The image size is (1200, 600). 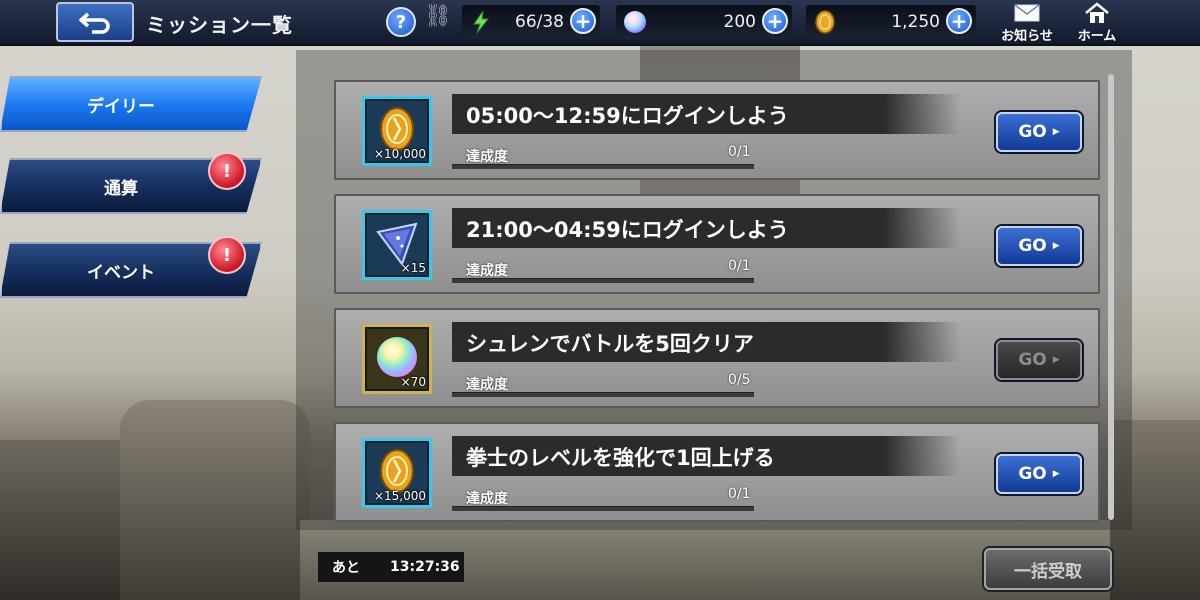 I want to click on gem-counter: 200 +, so click(x=704, y=22).